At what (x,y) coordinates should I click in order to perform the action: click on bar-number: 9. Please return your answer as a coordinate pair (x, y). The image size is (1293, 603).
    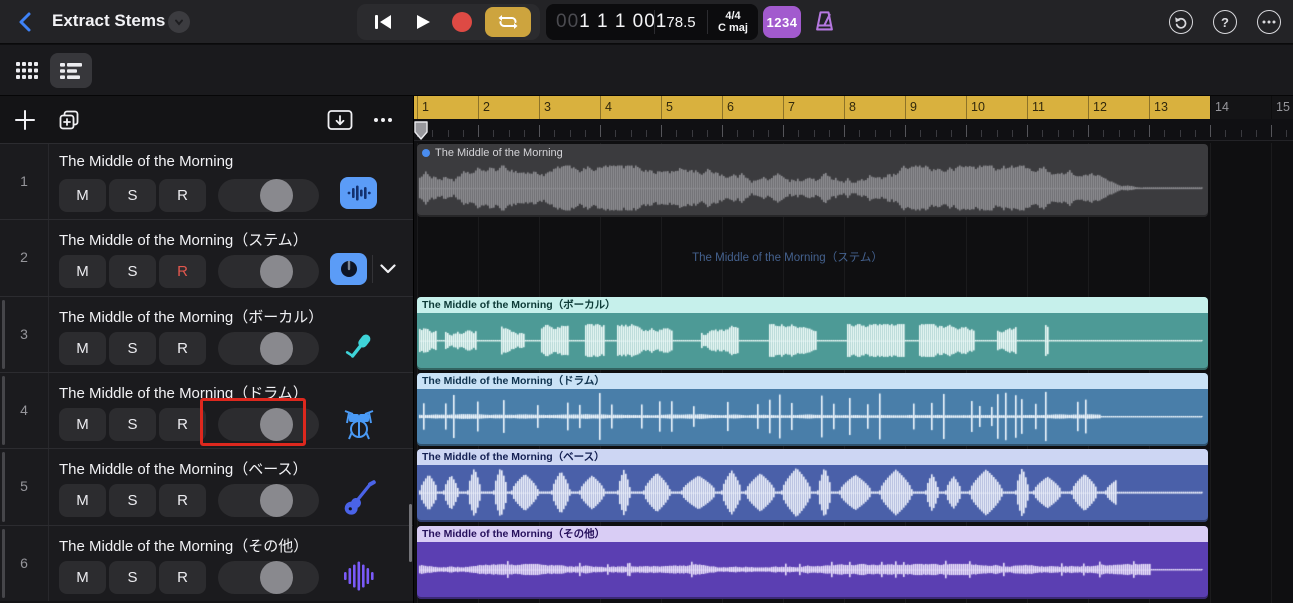
    Looking at the image, I should click on (913, 107).